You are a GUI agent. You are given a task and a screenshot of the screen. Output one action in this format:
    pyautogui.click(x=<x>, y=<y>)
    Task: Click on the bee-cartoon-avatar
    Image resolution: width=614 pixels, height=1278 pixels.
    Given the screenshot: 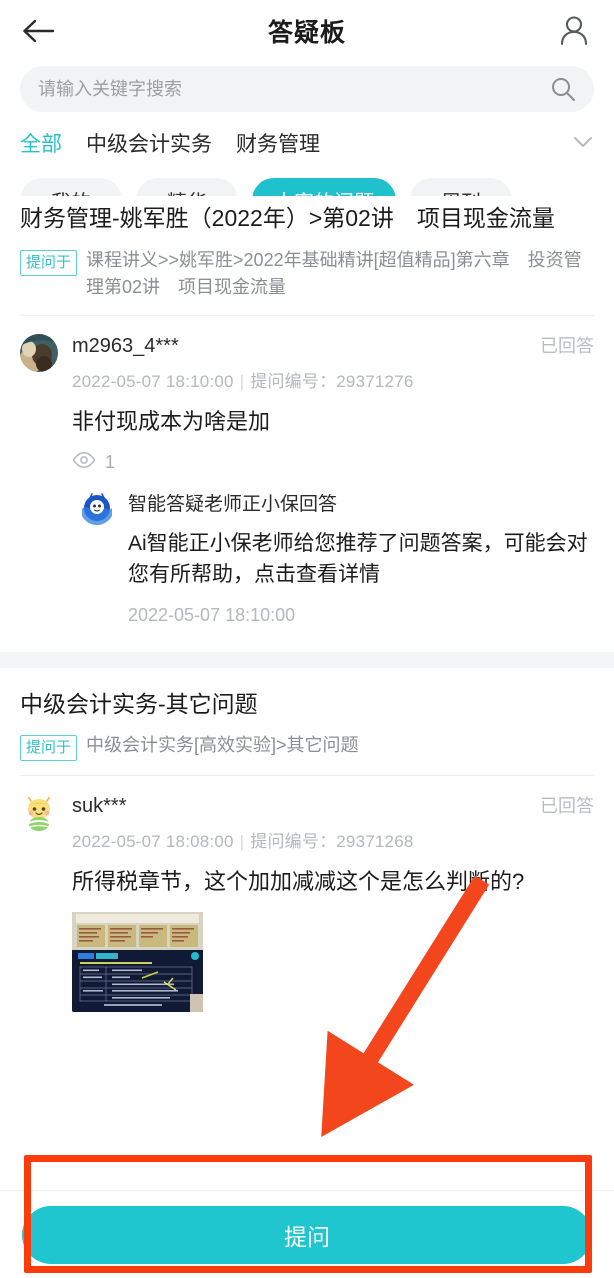 What is the action you would take?
    pyautogui.click(x=39, y=813)
    